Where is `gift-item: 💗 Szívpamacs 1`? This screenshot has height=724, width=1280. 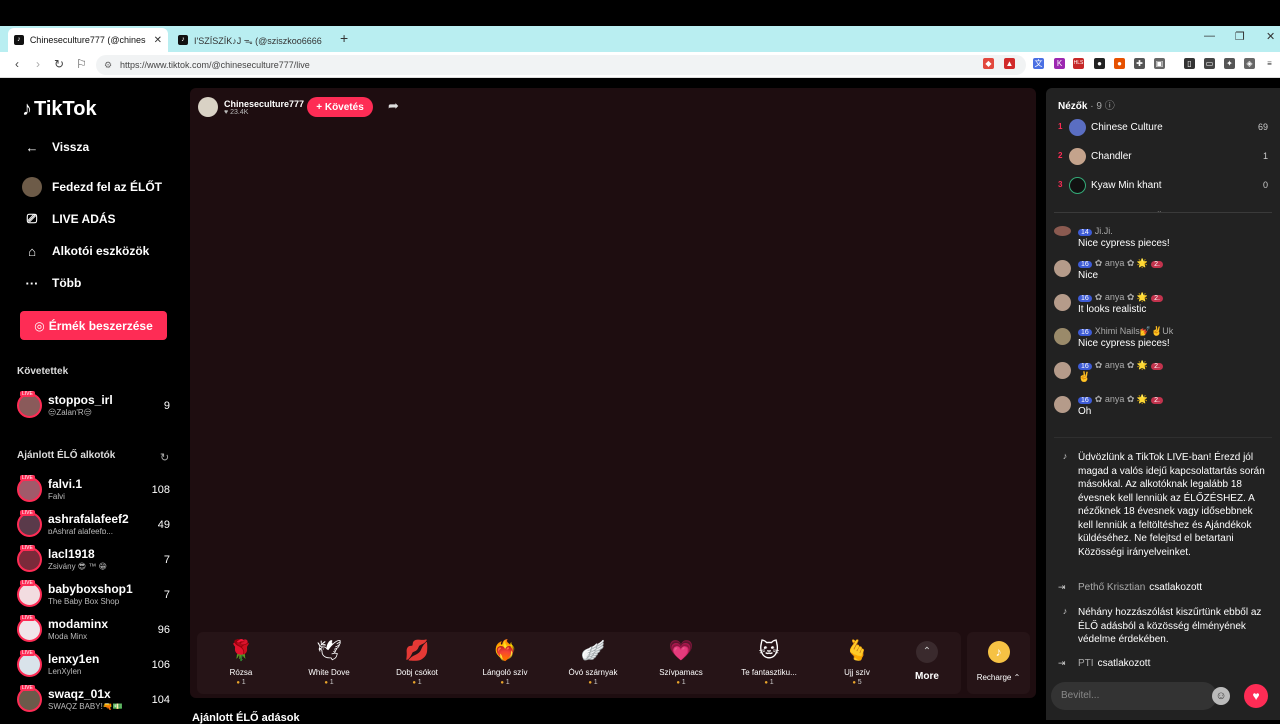
gift-item: 💗 Szívpamacs 1 is located at coordinates (681, 663).